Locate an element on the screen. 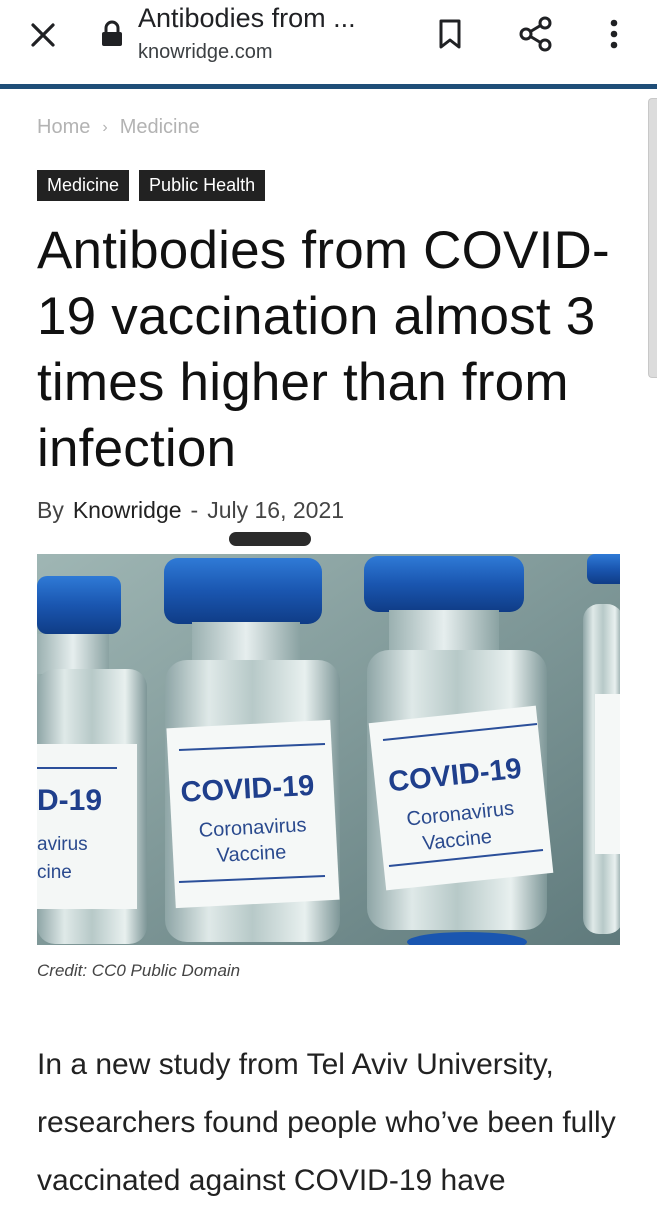  byline: By Knowridge - July 16, 2021 is located at coordinates (190, 510).